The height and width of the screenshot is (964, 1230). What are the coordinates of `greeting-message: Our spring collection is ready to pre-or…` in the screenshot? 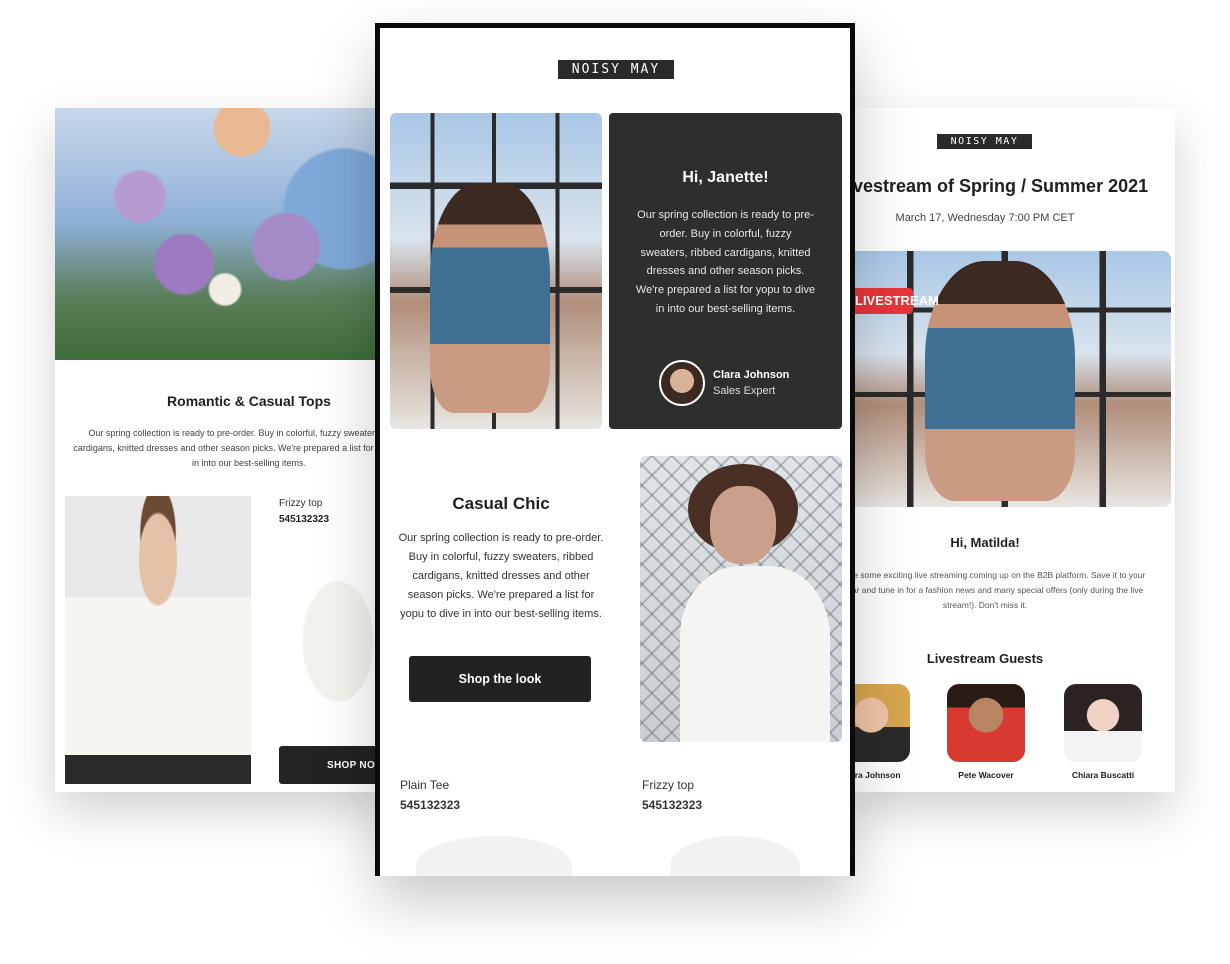 It's located at (725, 262).